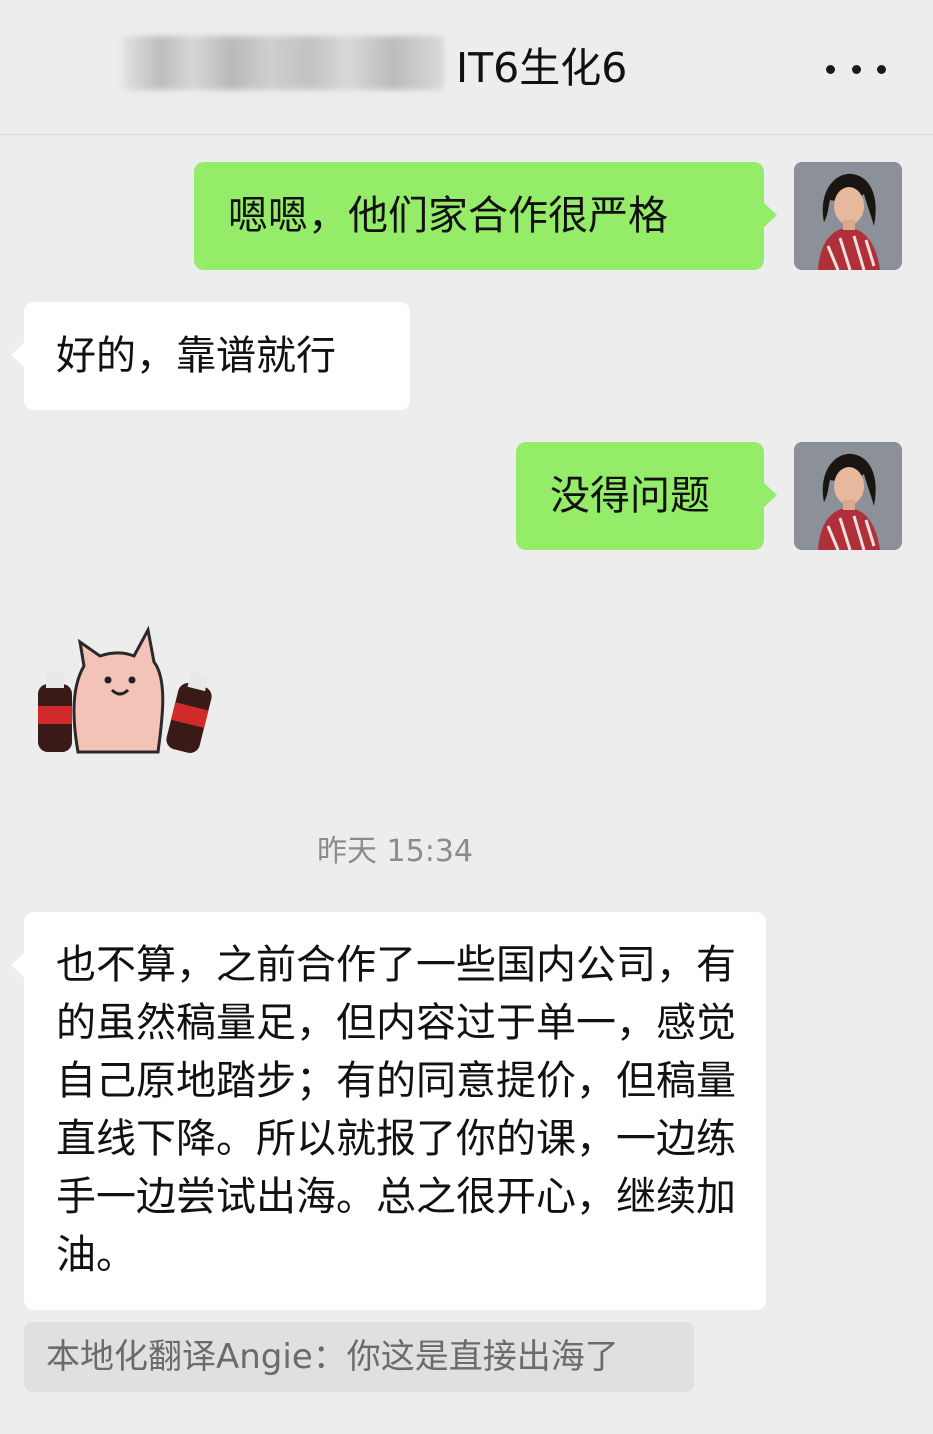 This screenshot has height=1434, width=933. I want to click on message-text: 没得问题, so click(630, 496).